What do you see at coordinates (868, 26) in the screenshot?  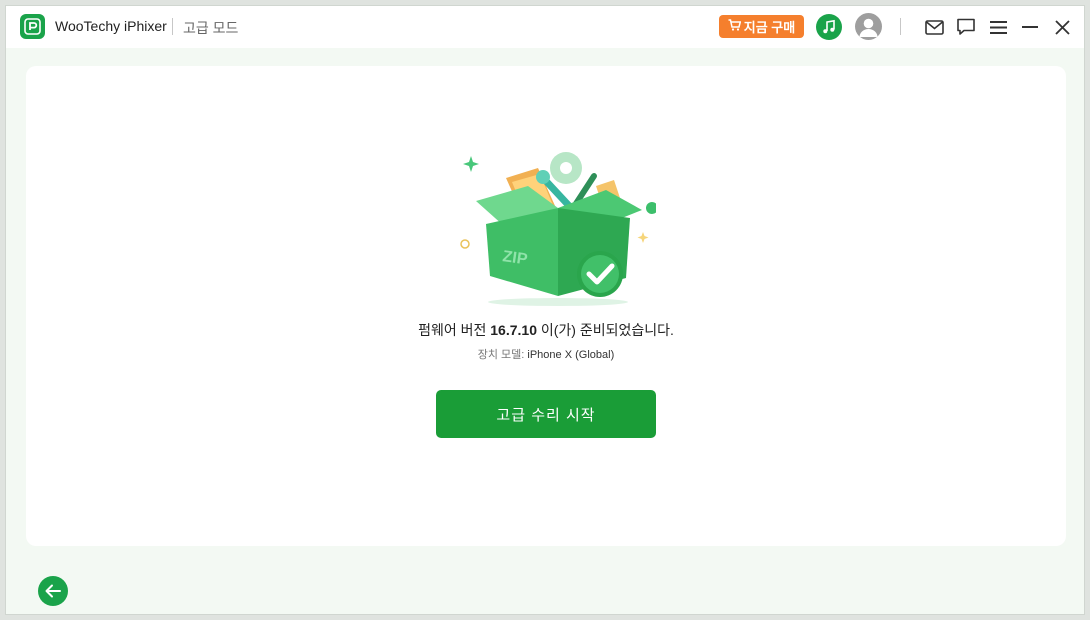 I see `user-avatar-icon` at bounding box center [868, 26].